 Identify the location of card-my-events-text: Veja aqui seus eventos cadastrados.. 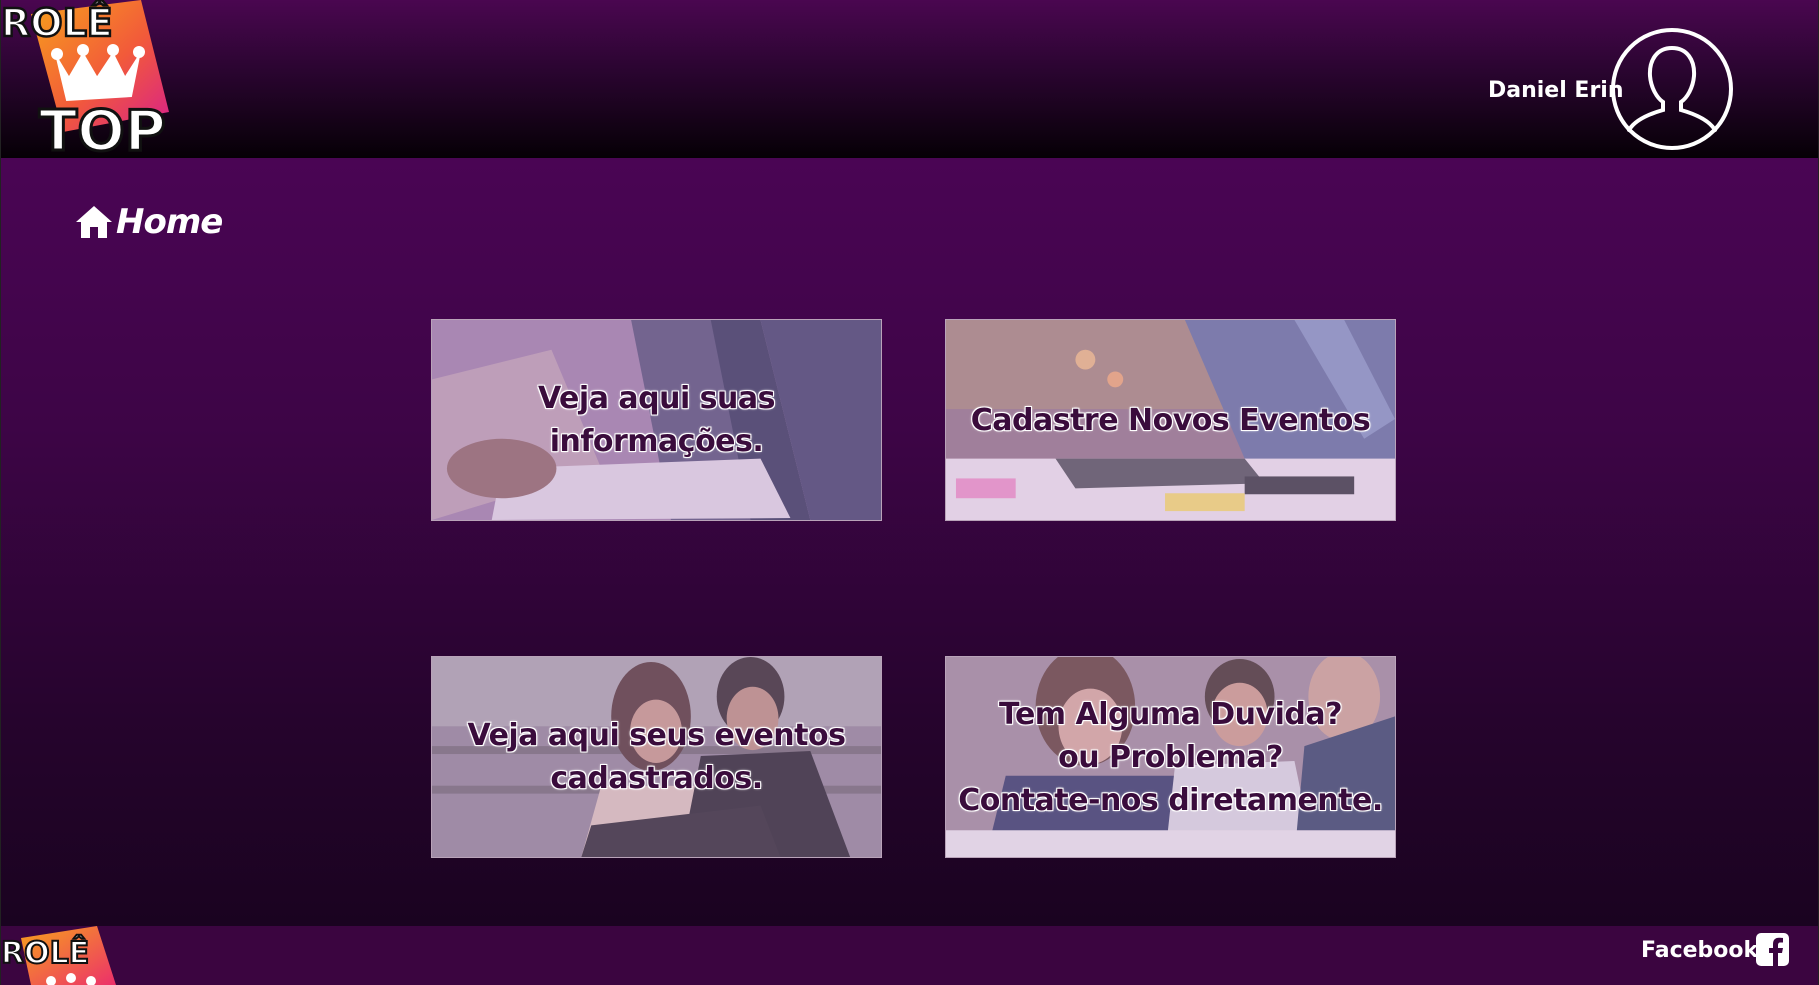
(656, 757).